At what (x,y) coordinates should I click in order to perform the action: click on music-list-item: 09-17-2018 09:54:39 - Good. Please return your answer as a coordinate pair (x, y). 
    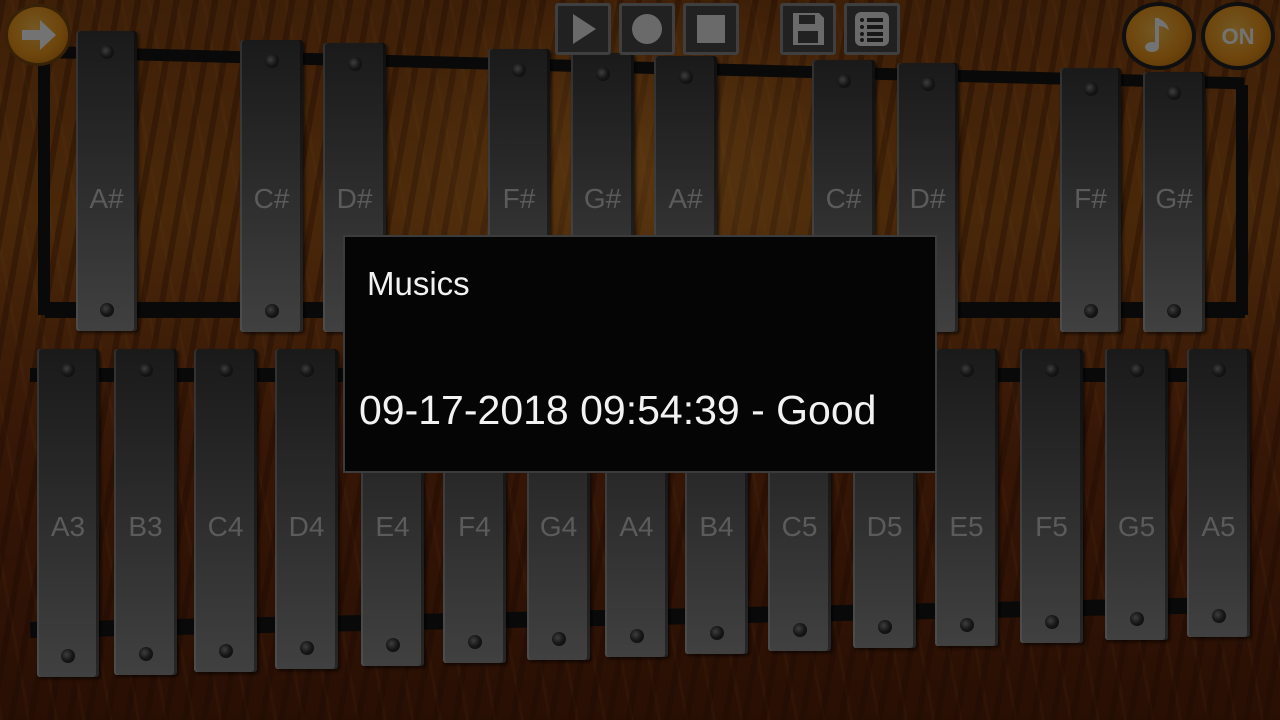
    Looking at the image, I should click on (617, 410).